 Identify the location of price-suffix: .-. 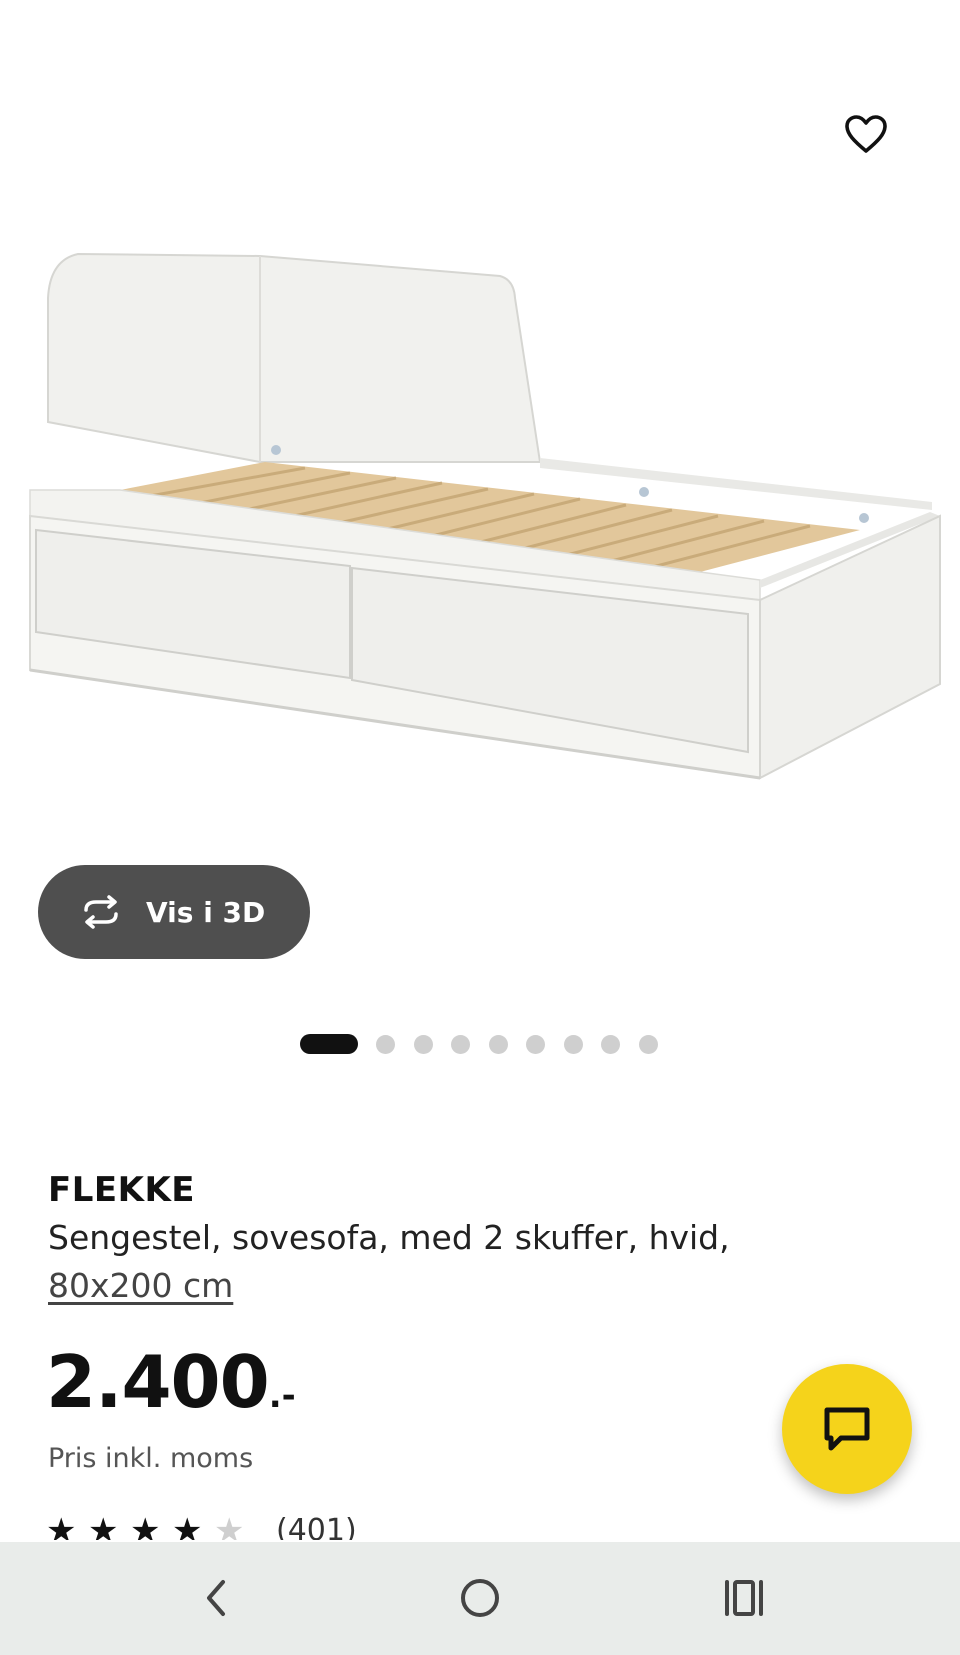
(282, 1396).